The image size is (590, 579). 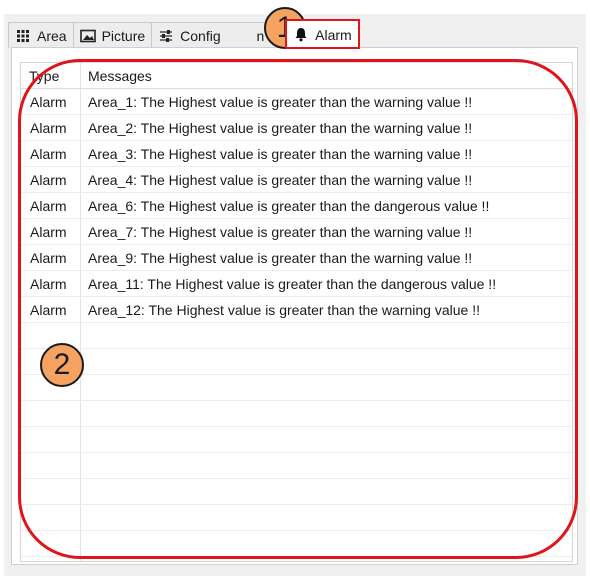 I want to click on tab-picture: Picture, so click(x=112, y=35).